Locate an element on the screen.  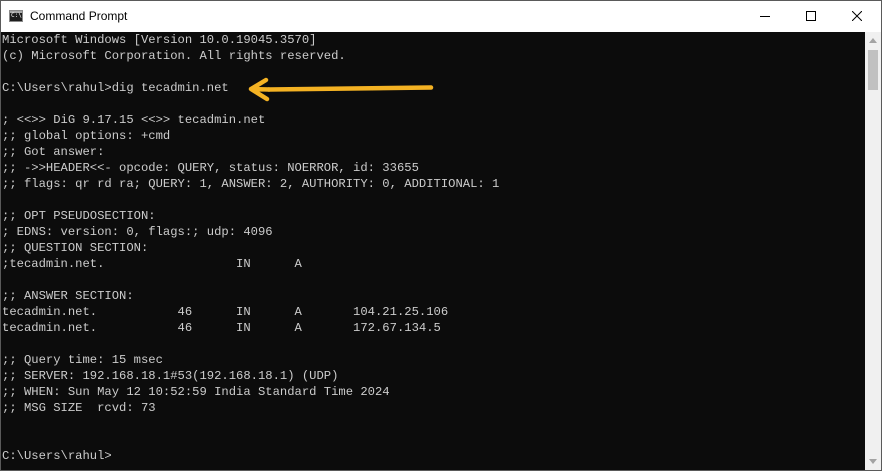
console-line: tecadmin.net. 46 IN A 104.21.25.106 is located at coordinates (225, 312).